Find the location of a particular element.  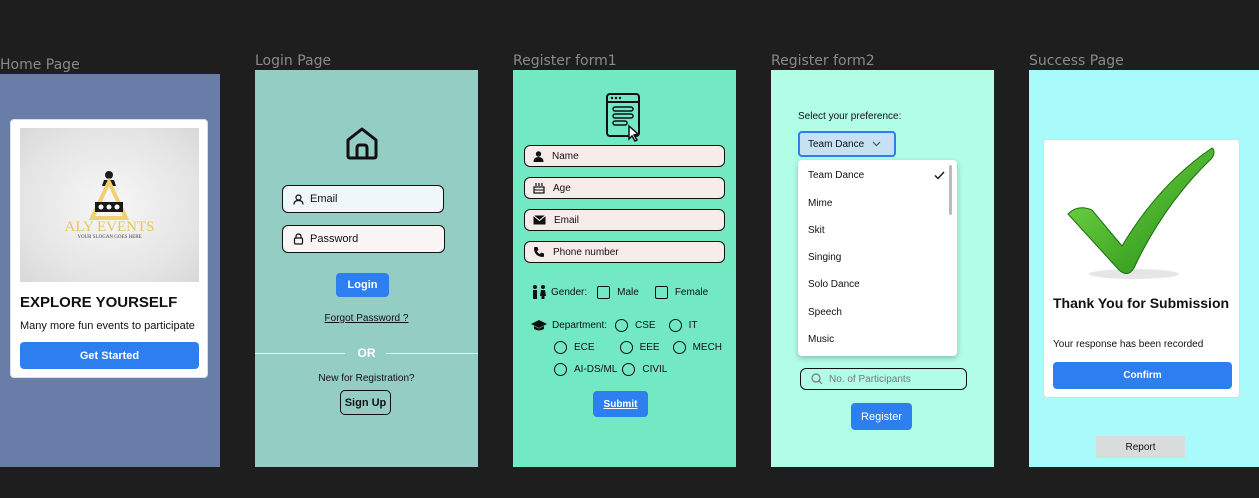

female-checkbox is located at coordinates (661, 292).